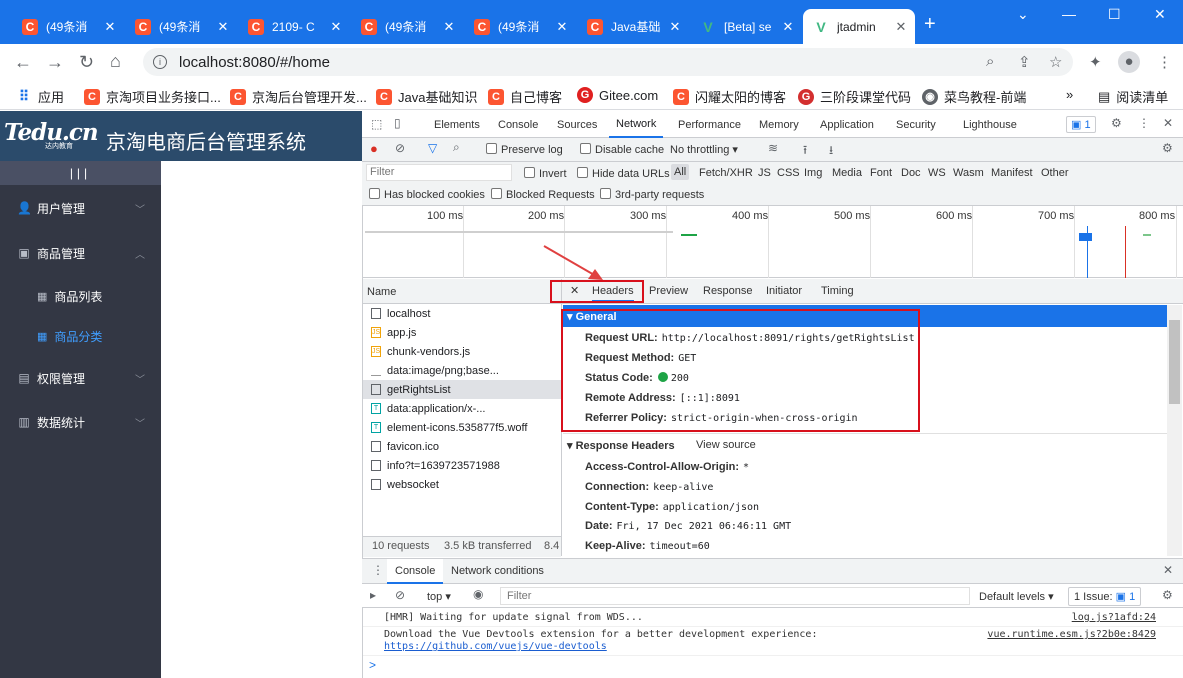 The width and height of the screenshot is (1183, 678). What do you see at coordinates (80, 422) in the screenshot?
I see `menu-statistics: ▥ 数据统计 ﹀` at bounding box center [80, 422].